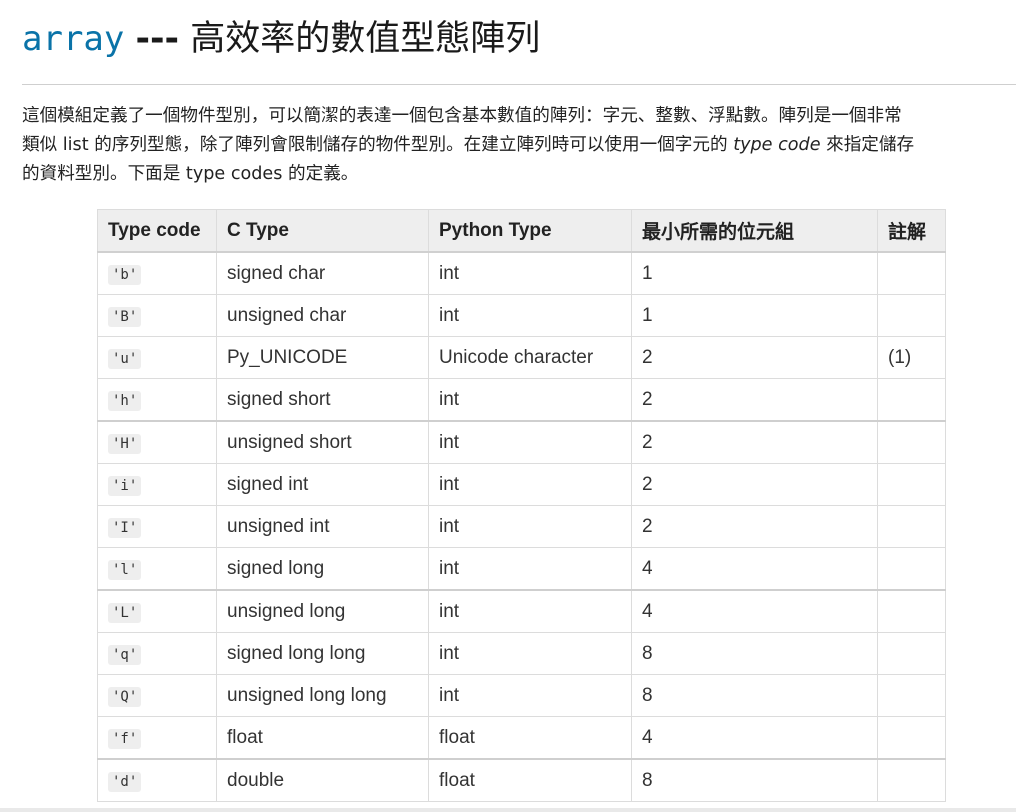 The image size is (1016, 812). I want to click on type-code-literal: 'i', so click(125, 485).